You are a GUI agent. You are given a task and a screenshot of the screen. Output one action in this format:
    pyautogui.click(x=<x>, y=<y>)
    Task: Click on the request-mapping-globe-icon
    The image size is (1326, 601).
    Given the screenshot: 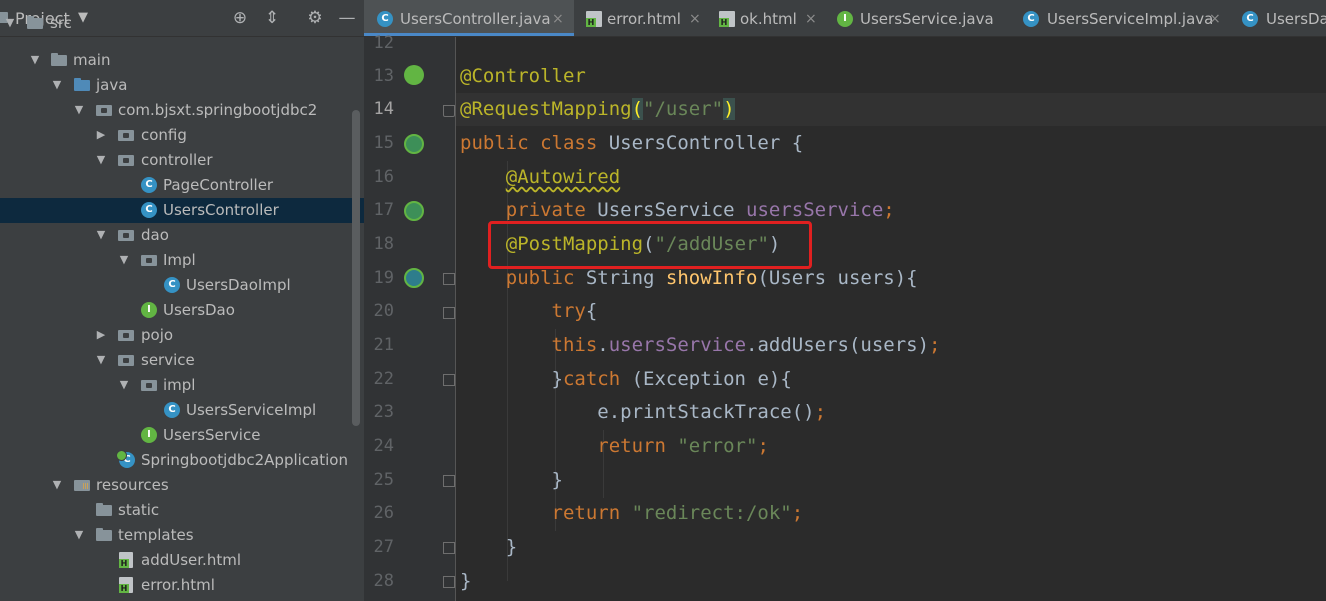 What is the action you would take?
    pyautogui.click(x=414, y=278)
    